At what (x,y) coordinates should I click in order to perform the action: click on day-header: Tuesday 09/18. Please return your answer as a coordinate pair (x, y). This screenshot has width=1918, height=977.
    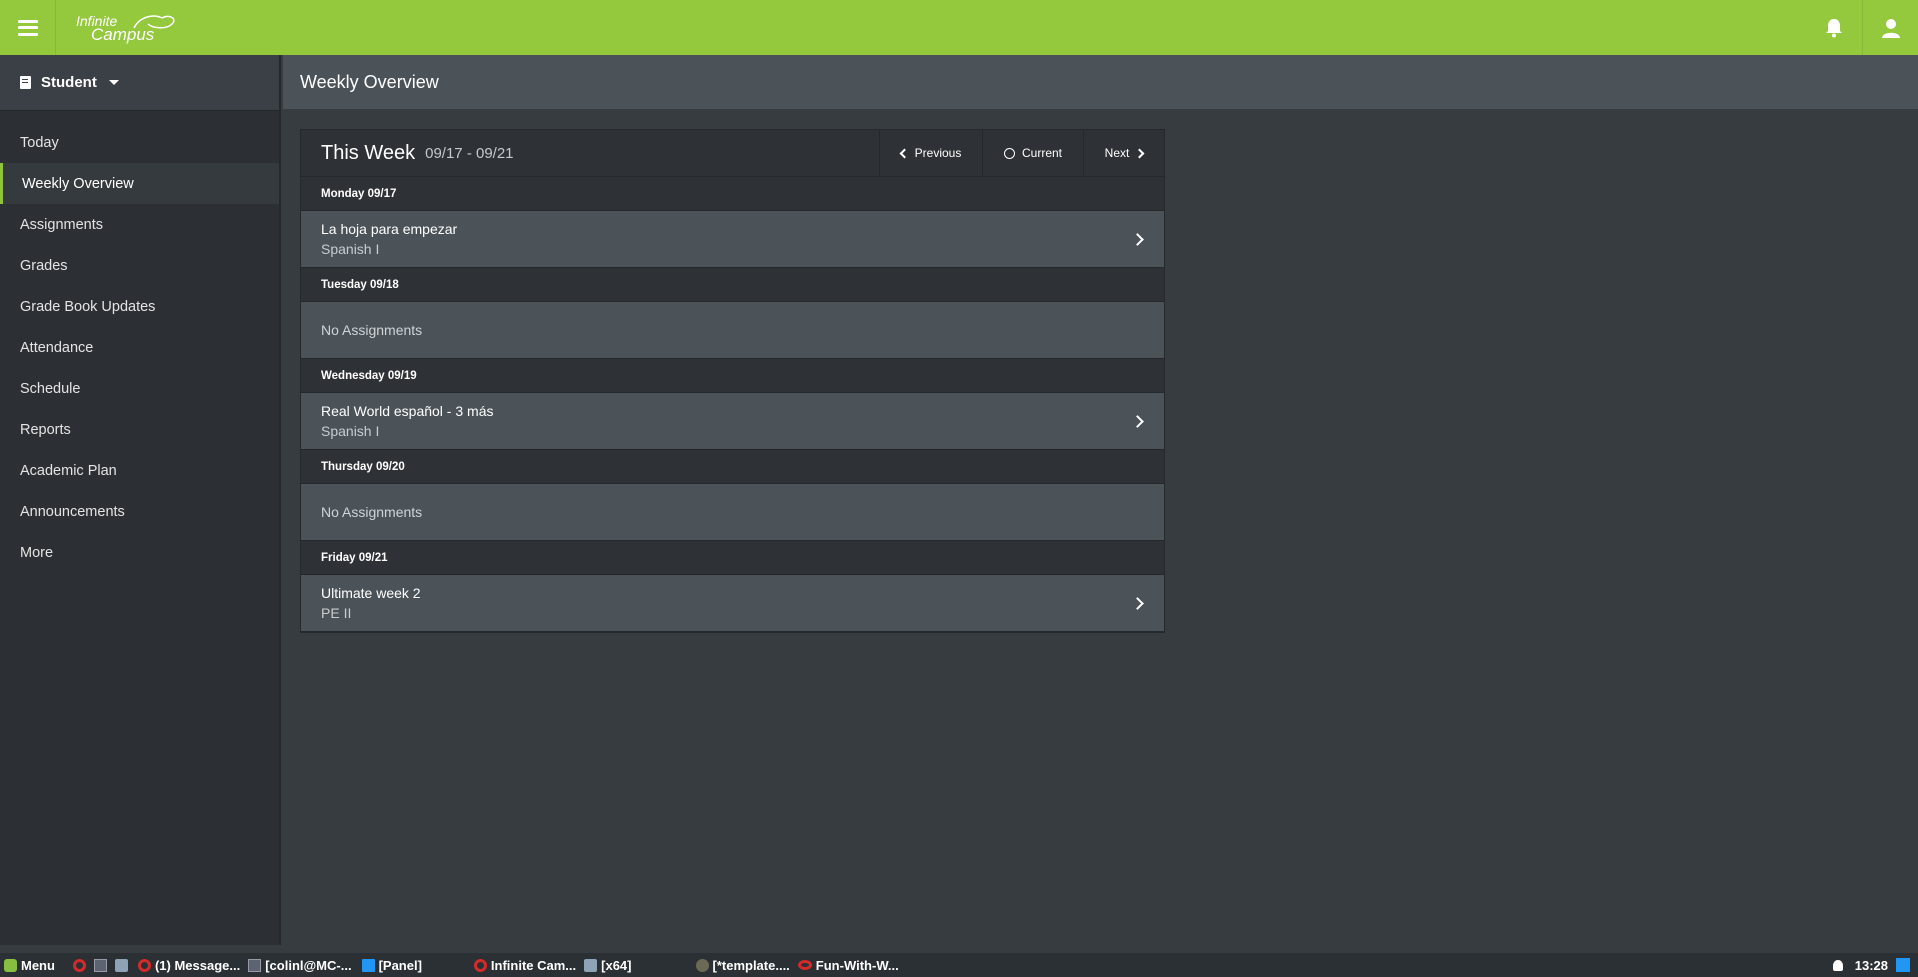
    Looking at the image, I should click on (360, 284).